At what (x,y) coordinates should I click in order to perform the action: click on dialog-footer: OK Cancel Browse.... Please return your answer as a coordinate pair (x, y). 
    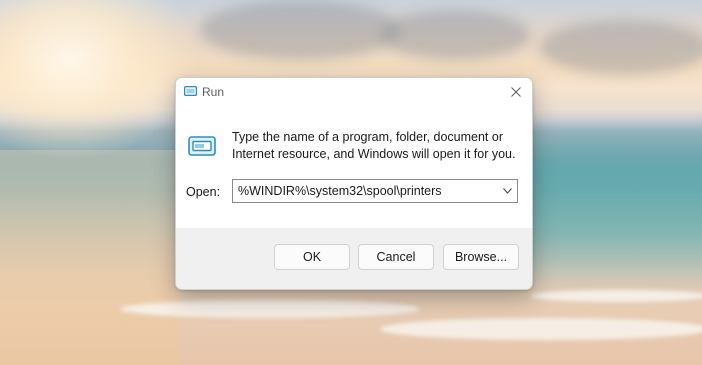
    Looking at the image, I should click on (354, 258).